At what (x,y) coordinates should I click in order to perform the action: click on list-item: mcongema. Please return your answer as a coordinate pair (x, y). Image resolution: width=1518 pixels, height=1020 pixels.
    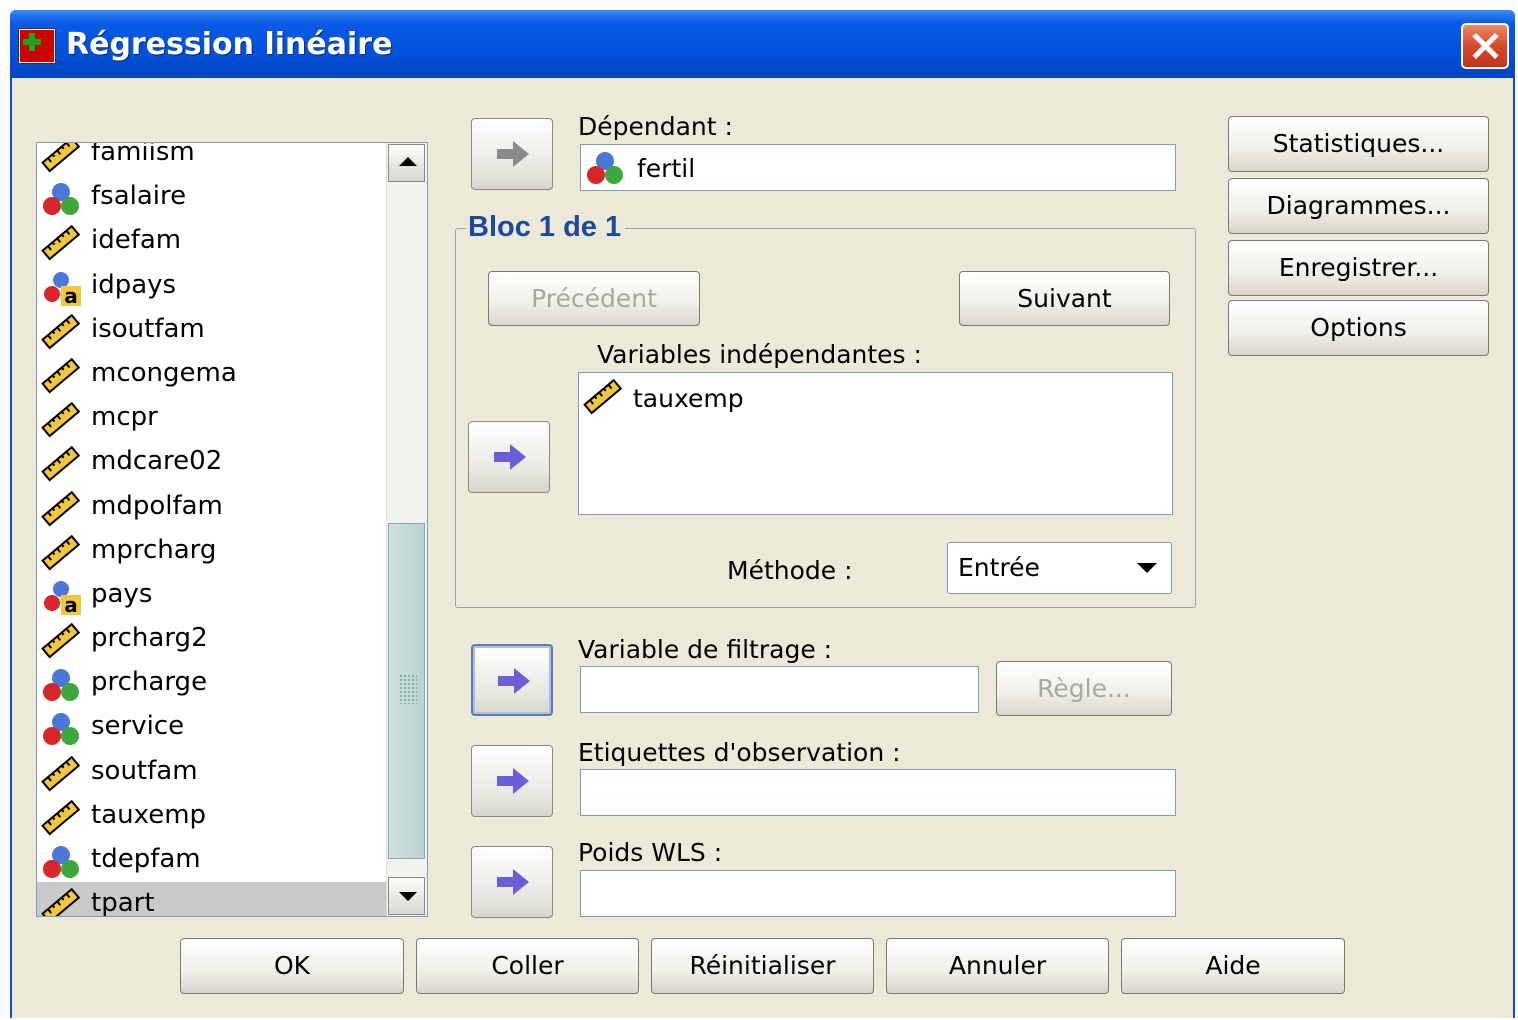
    Looking at the image, I should click on (212, 374).